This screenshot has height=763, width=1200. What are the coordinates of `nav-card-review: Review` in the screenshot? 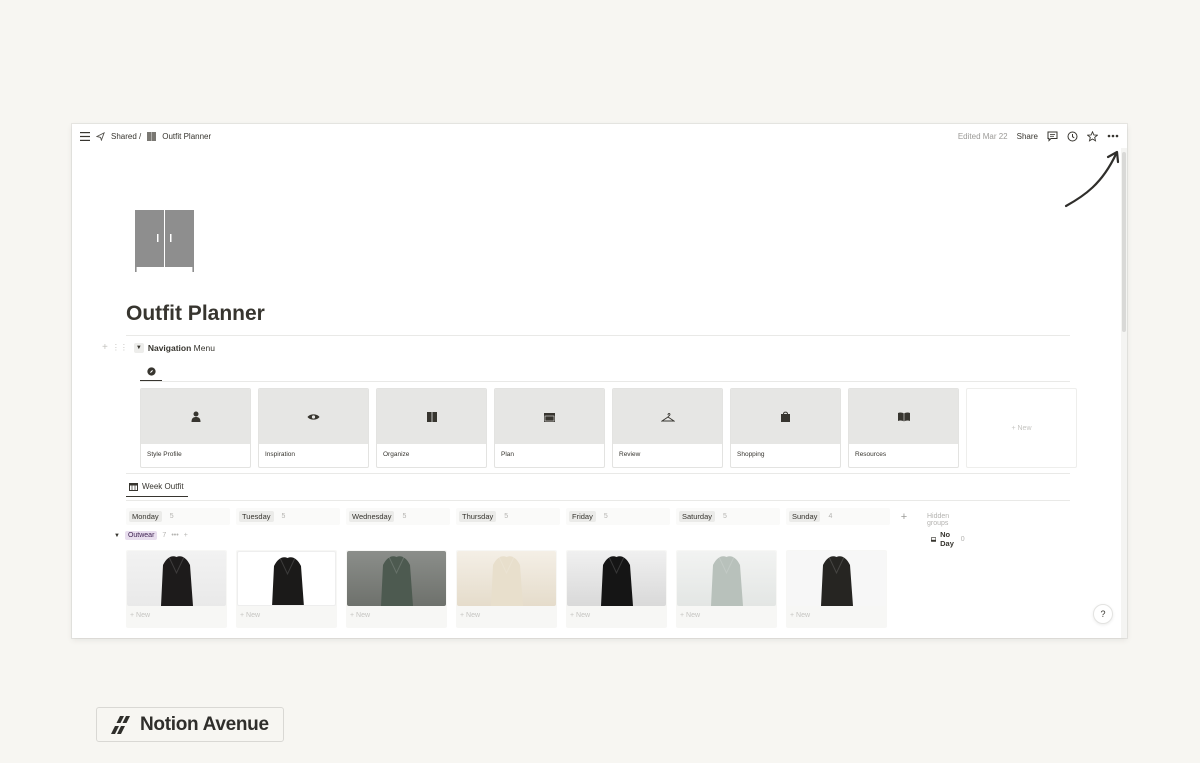 It's located at (667, 428).